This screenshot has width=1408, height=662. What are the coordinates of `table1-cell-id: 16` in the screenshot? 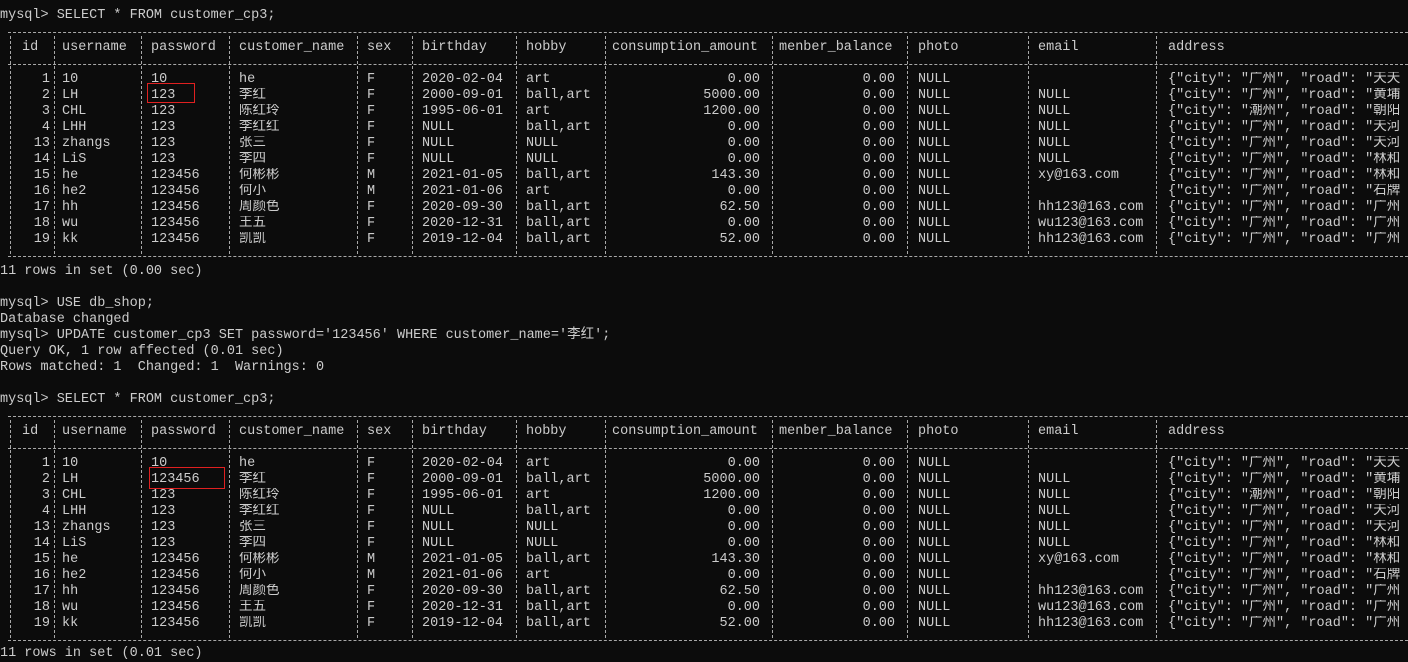 It's located at (41, 191).